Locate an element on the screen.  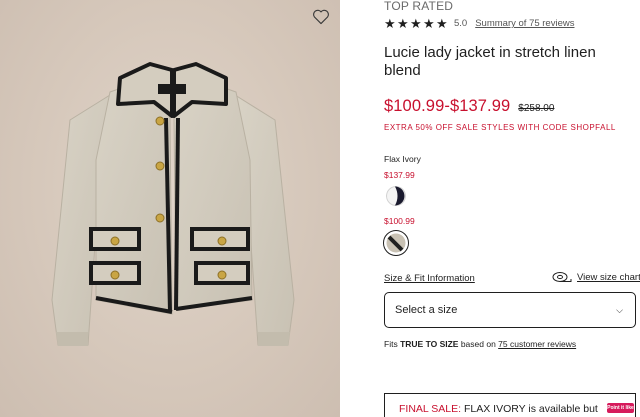
heart-outline-icon is located at coordinates (321, 17).